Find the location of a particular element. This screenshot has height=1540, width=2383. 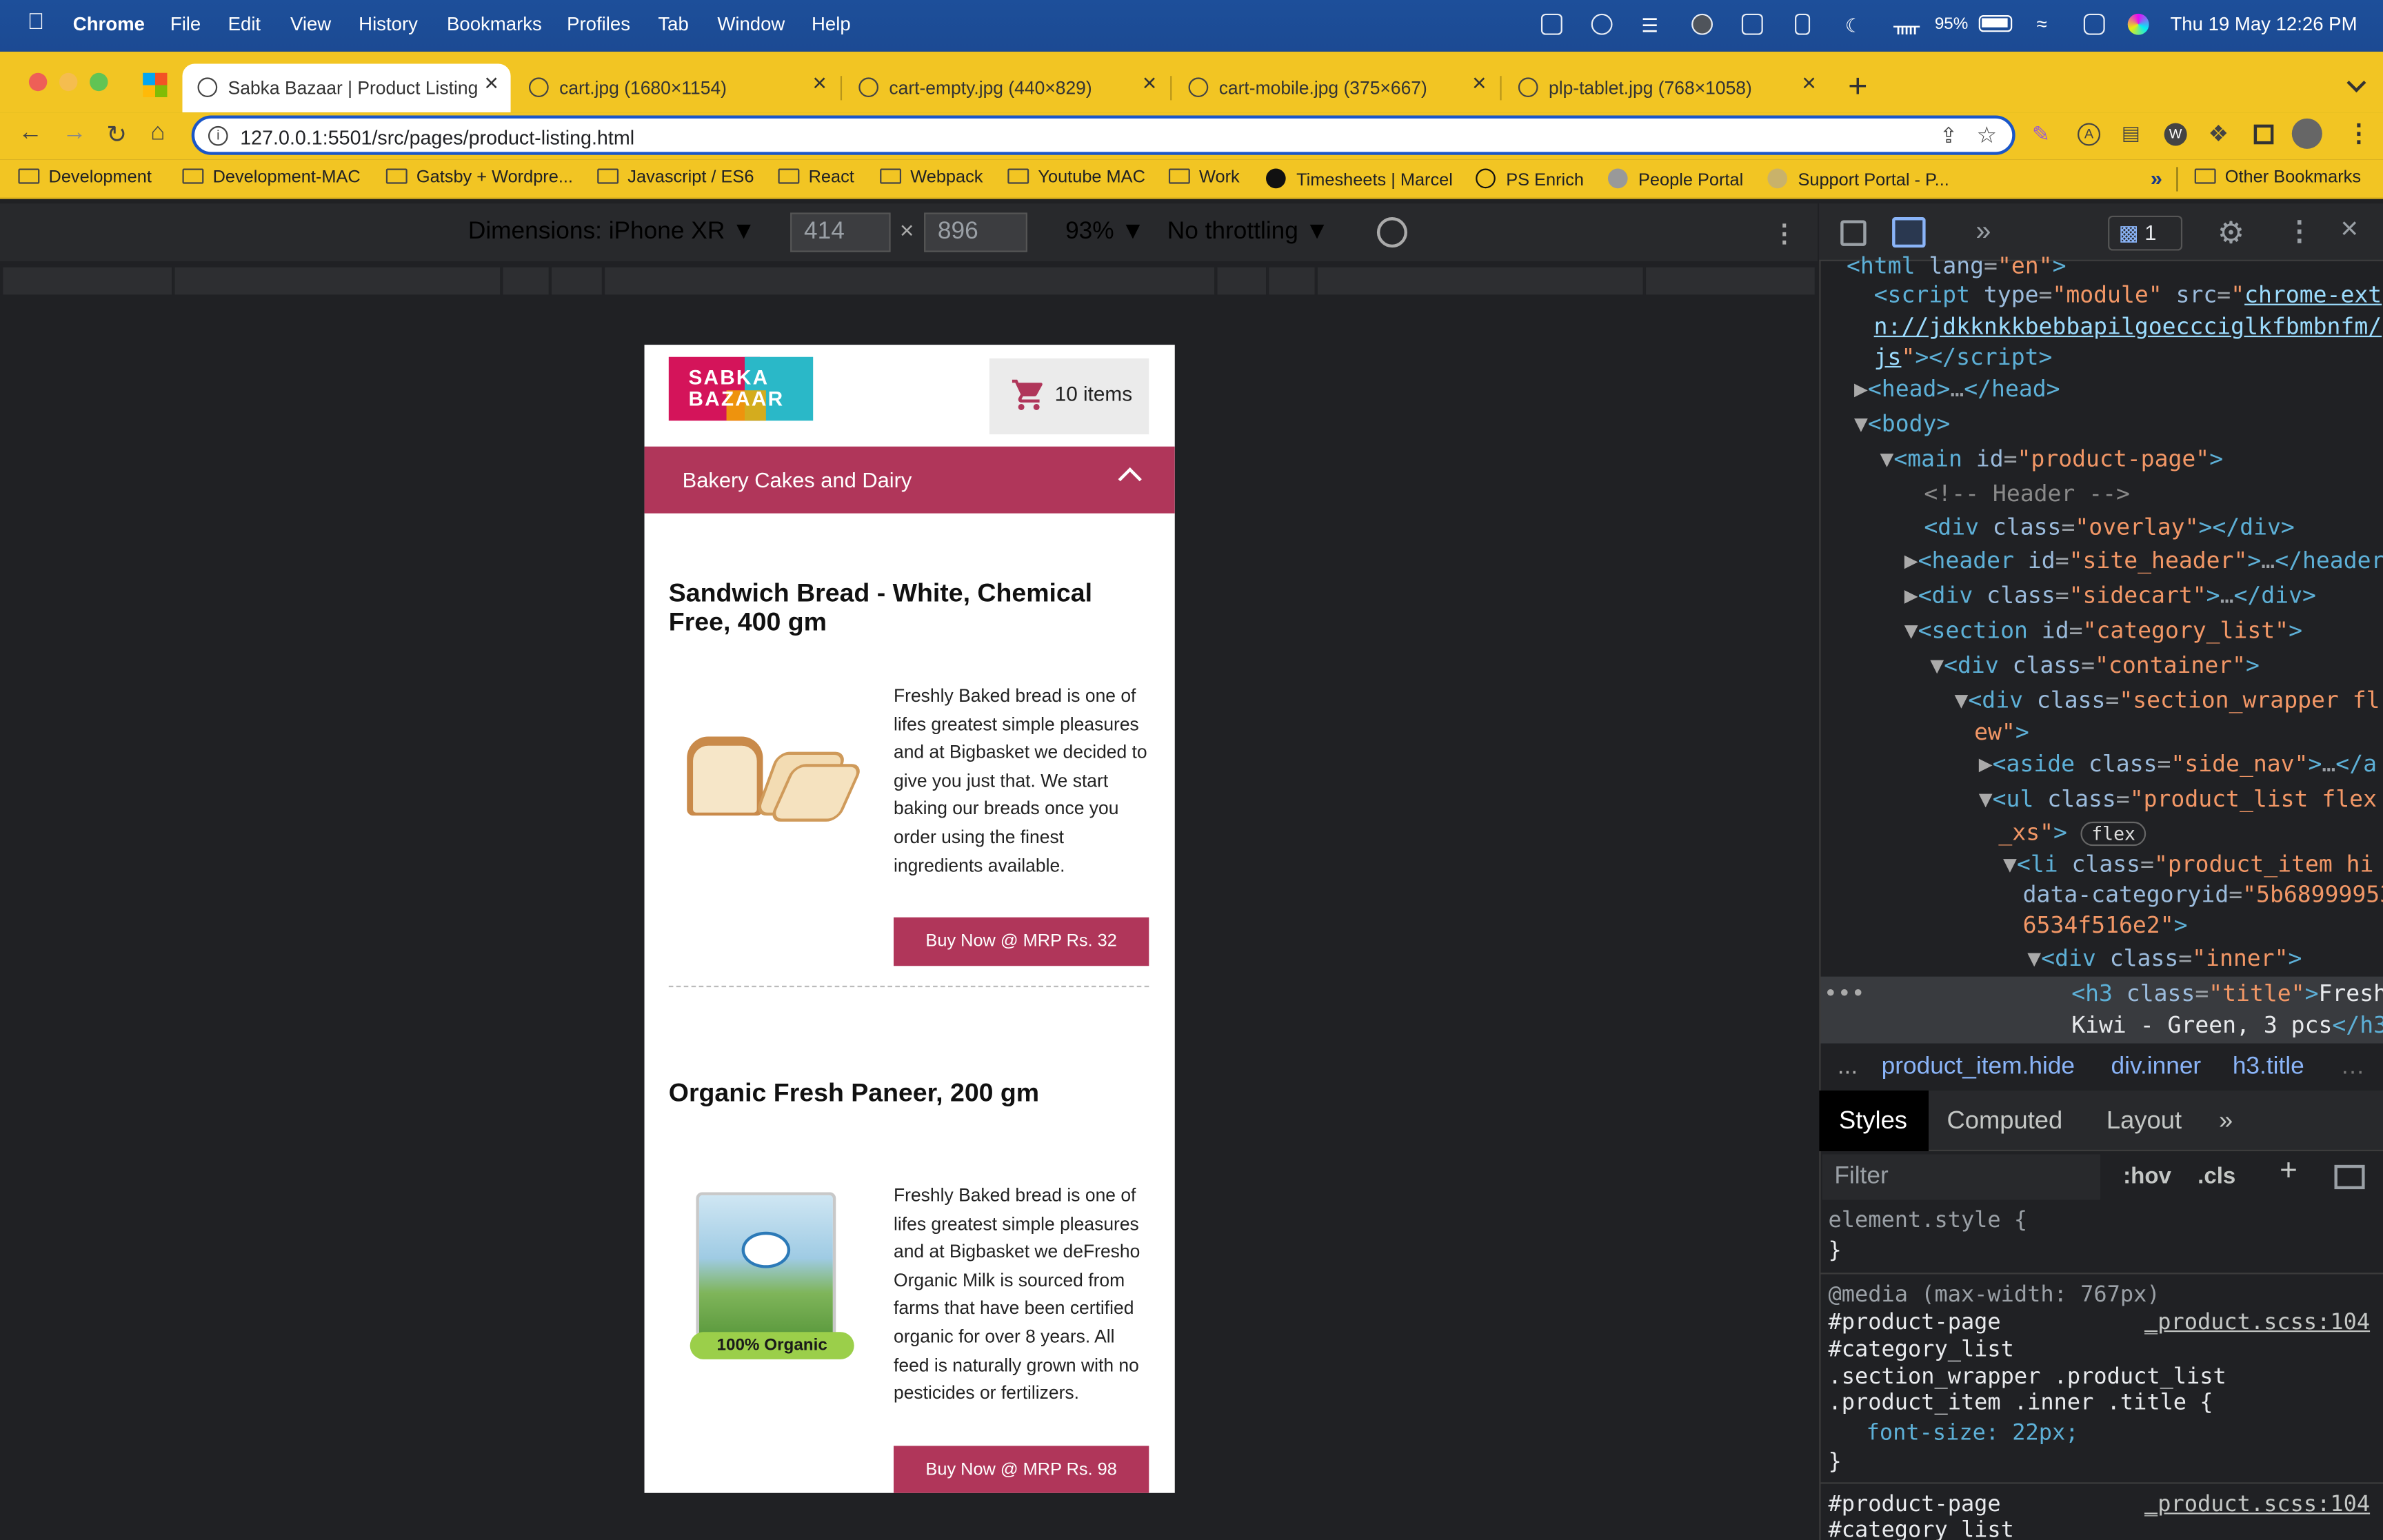

dom-line: ▼<div class="container"> is located at coordinates (2095, 665).